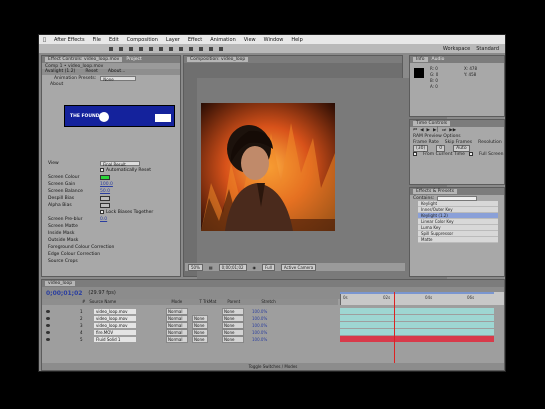 The height and width of the screenshot is (409, 545). What do you see at coordinates (195, 267) in the screenshot?
I see `zoom-dropdown: 50%` at bounding box center [195, 267].